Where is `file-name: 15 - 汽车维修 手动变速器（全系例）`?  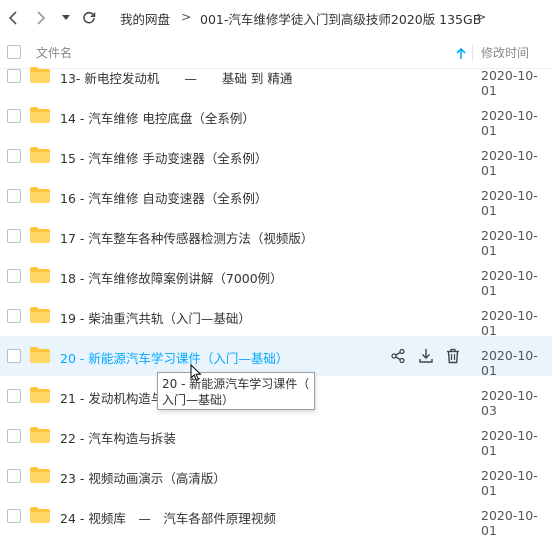 file-name: 15 - 汽车维修 手动变速器（全系例） is located at coordinates (163, 157).